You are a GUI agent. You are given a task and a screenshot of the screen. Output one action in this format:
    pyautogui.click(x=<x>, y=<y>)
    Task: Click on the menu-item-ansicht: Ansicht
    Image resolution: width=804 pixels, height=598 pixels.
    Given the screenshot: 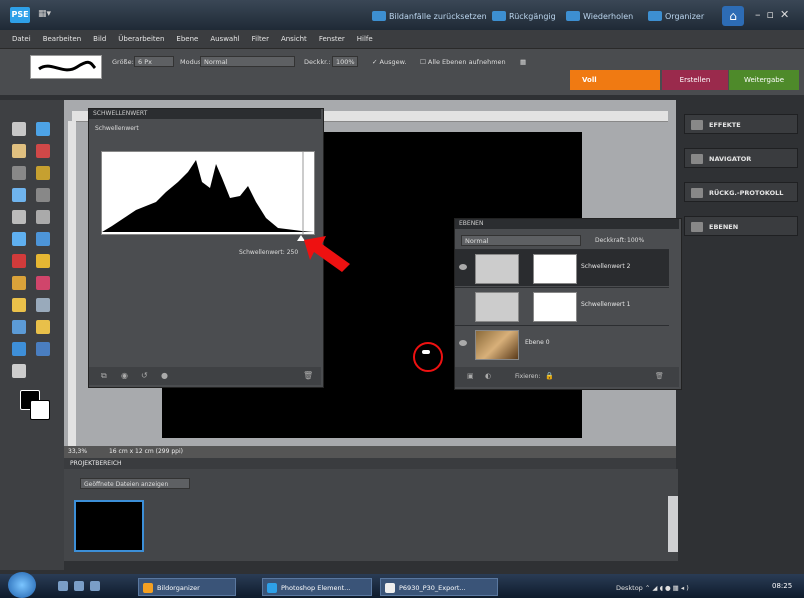 What is the action you would take?
    pyautogui.click(x=294, y=39)
    